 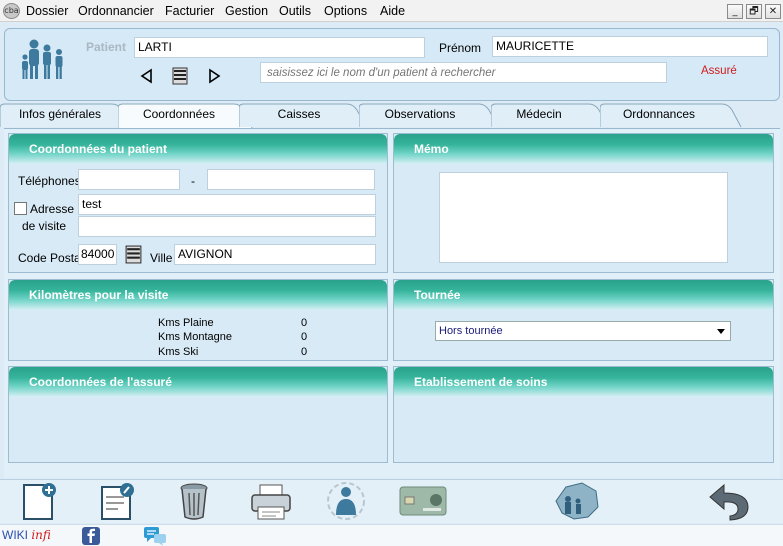 What do you see at coordinates (630, 46) in the screenshot?
I see `patient-firstname-field: MAURICETTE` at bounding box center [630, 46].